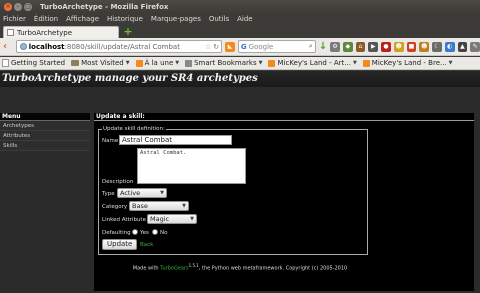 The width and height of the screenshot is (480, 293). Describe the element at coordinates (45, 136) in the screenshot. I see `sidebar-item-attributes: Attributes` at that location.